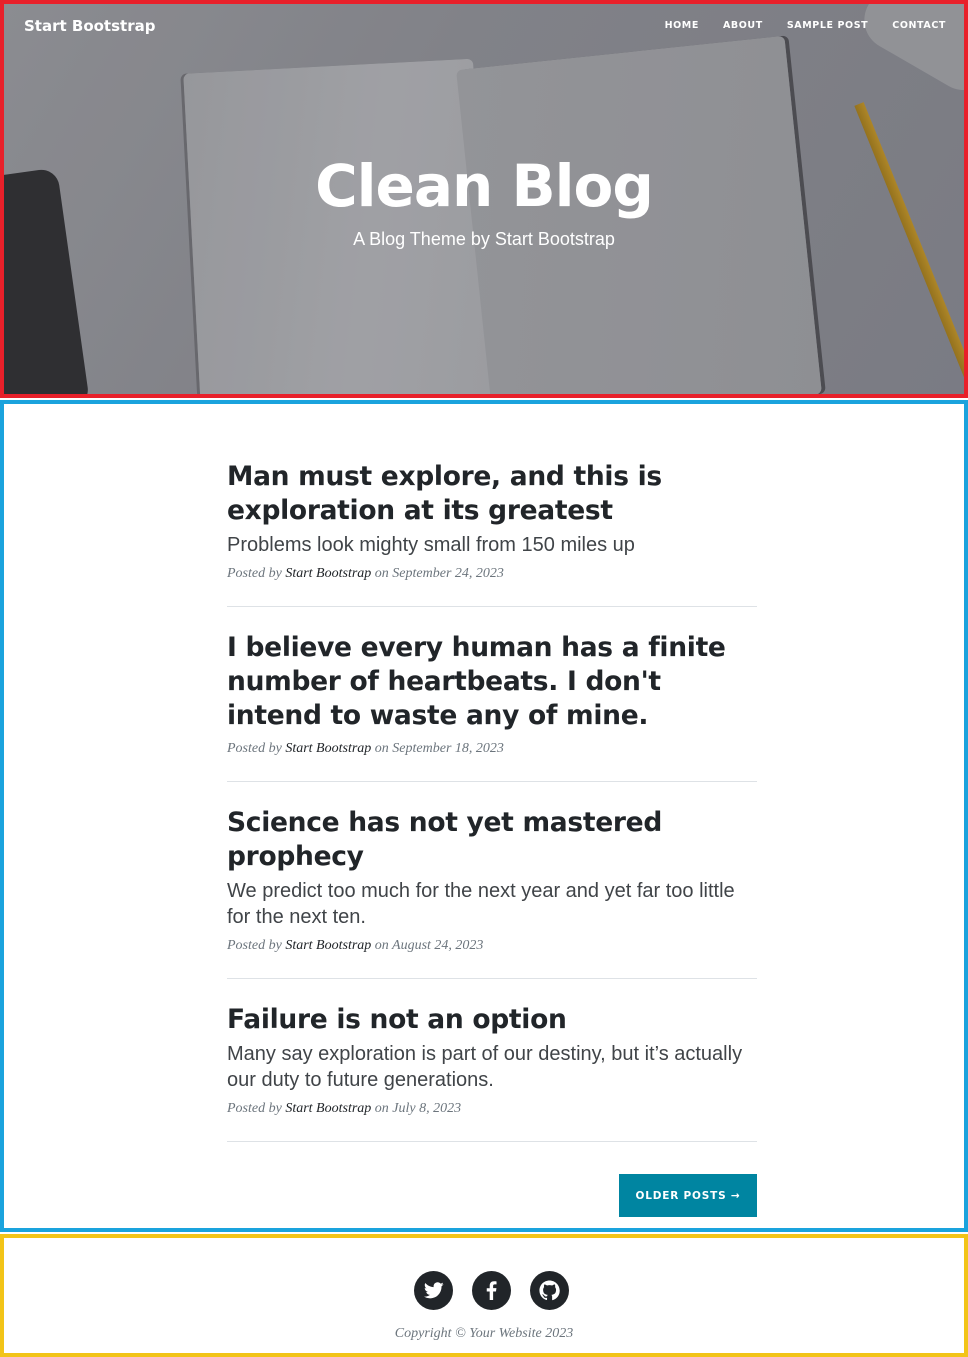 The height and width of the screenshot is (1357, 968). Describe the element at coordinates (492, 840) in the screenshot. I see `post-title: Science has not yet mastered prophecy` at that location.